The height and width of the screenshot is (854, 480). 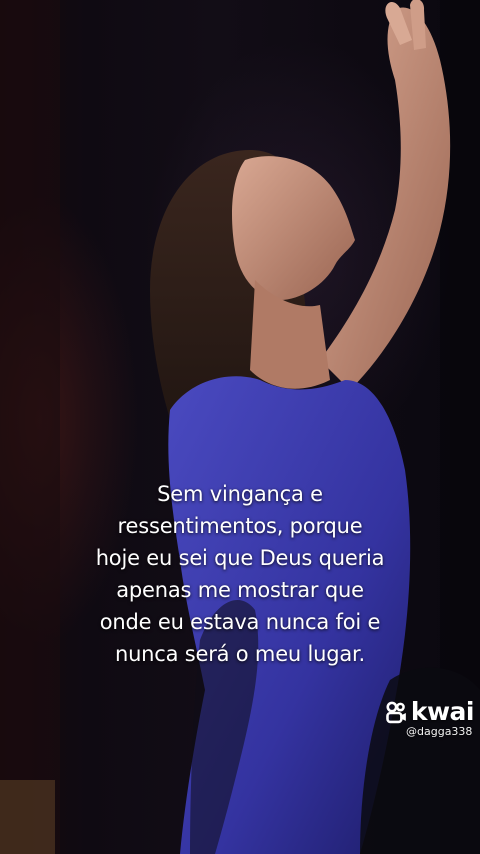 I want to click on kwai-logo-icon, so click(x=396, y=712).